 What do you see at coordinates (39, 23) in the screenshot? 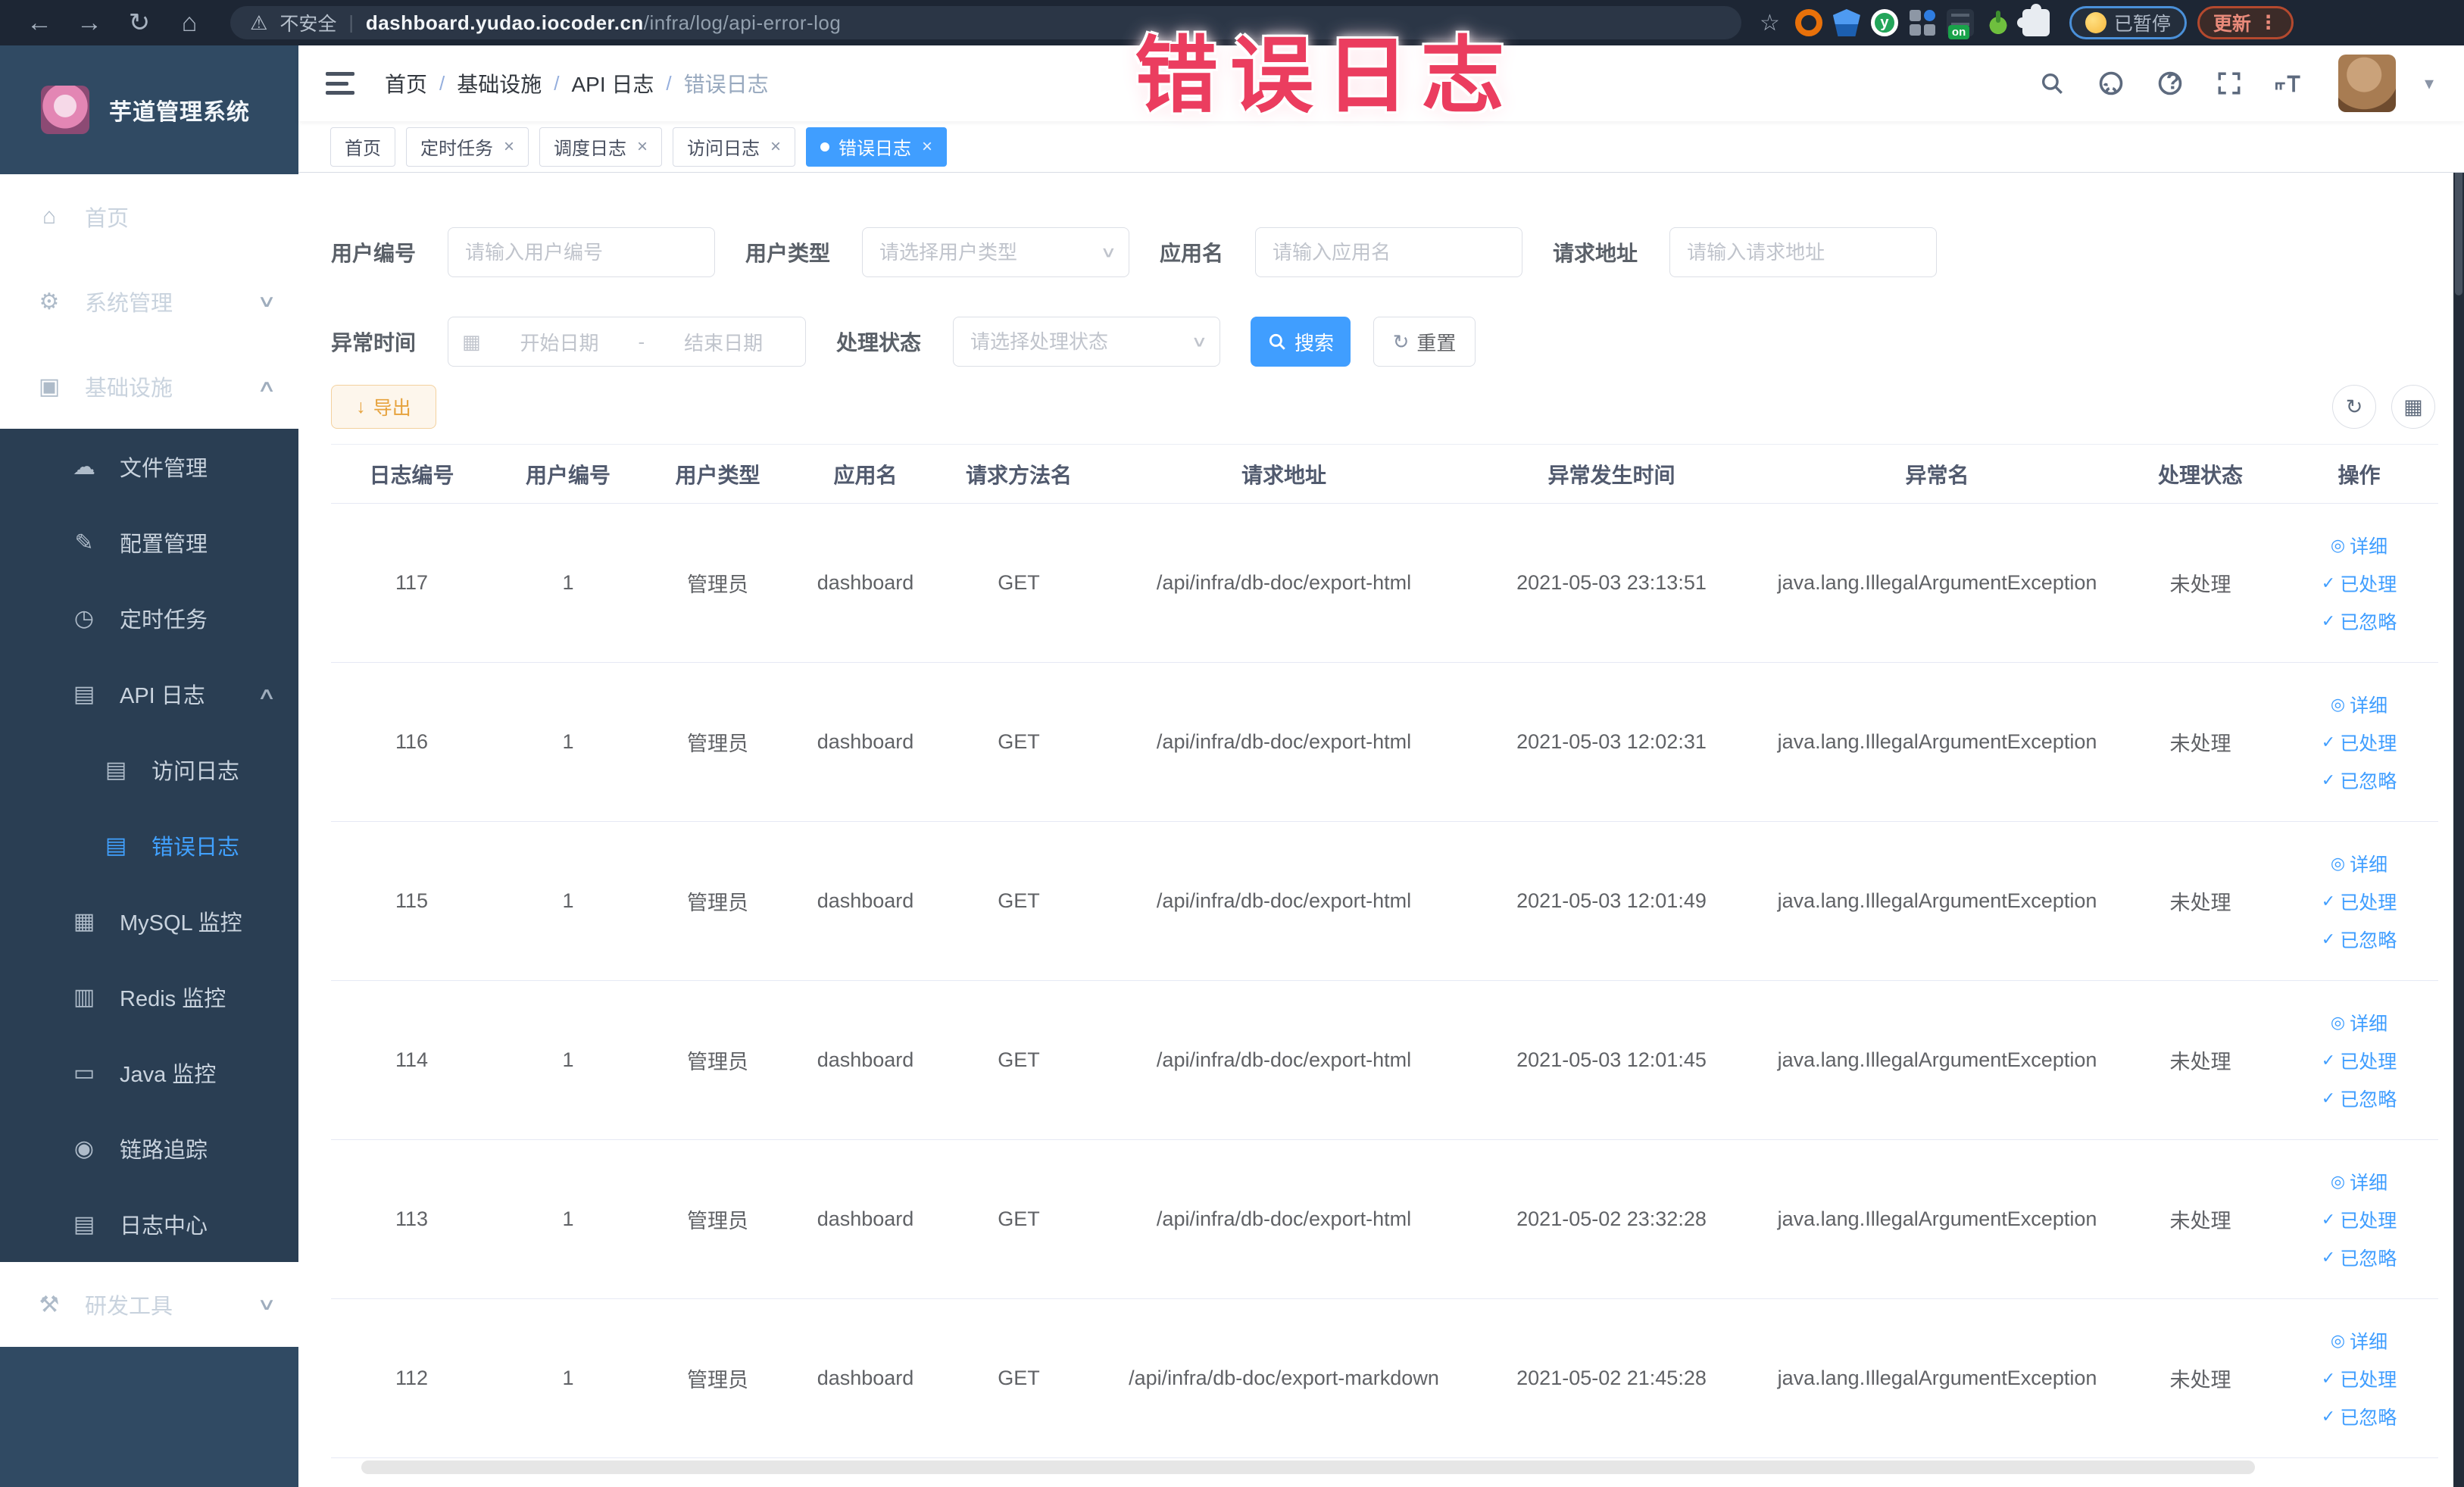
I see `back-icon: ←` at bounding box center [39, 23].